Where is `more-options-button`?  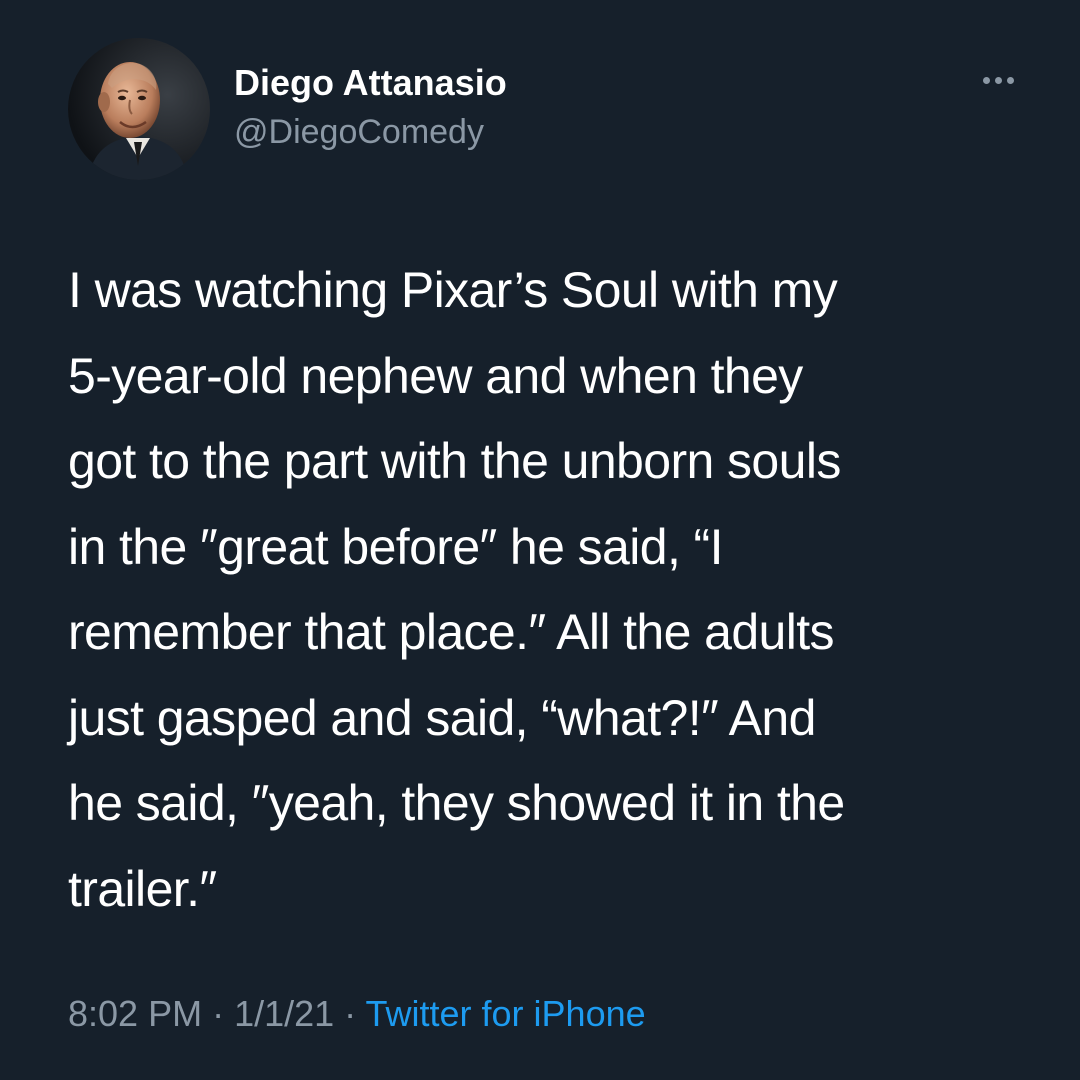 more-options-button is located at coordinates (998, 80).